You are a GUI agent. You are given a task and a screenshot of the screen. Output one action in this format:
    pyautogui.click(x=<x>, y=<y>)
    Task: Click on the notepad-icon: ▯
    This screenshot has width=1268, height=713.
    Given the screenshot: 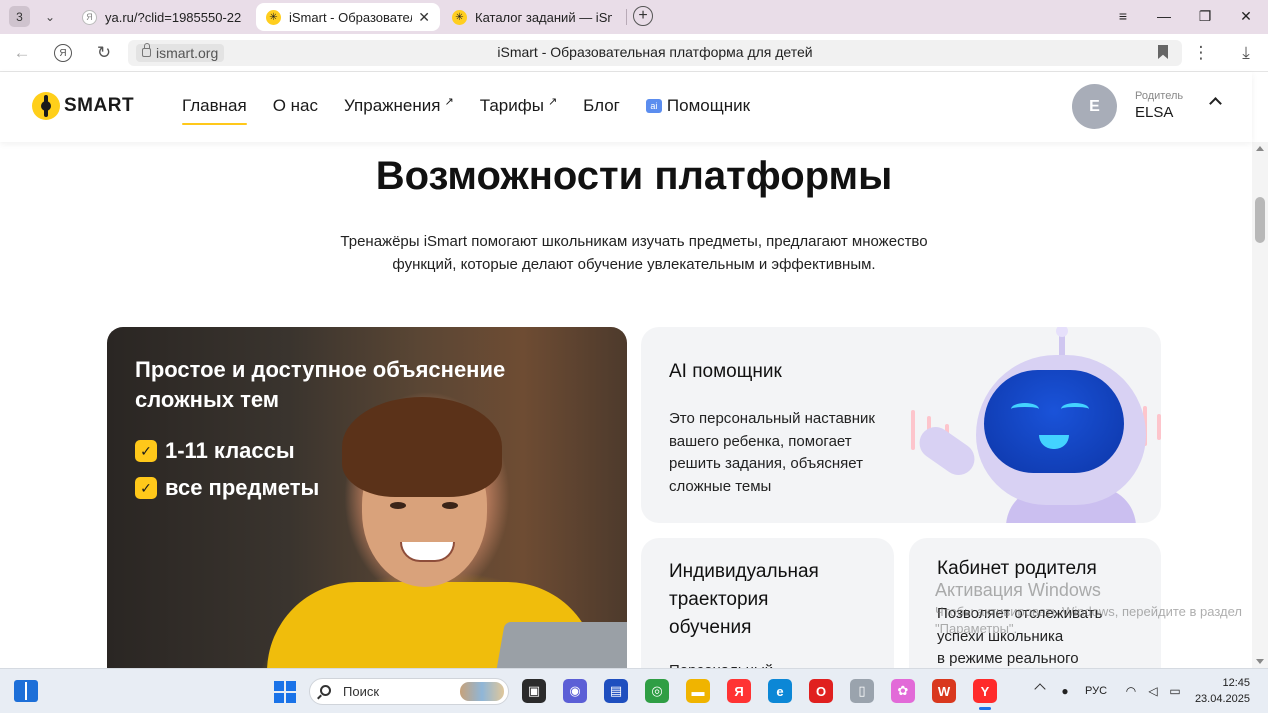 What is the action you would take?
    pyautogui.click(x=862, y=691)
    